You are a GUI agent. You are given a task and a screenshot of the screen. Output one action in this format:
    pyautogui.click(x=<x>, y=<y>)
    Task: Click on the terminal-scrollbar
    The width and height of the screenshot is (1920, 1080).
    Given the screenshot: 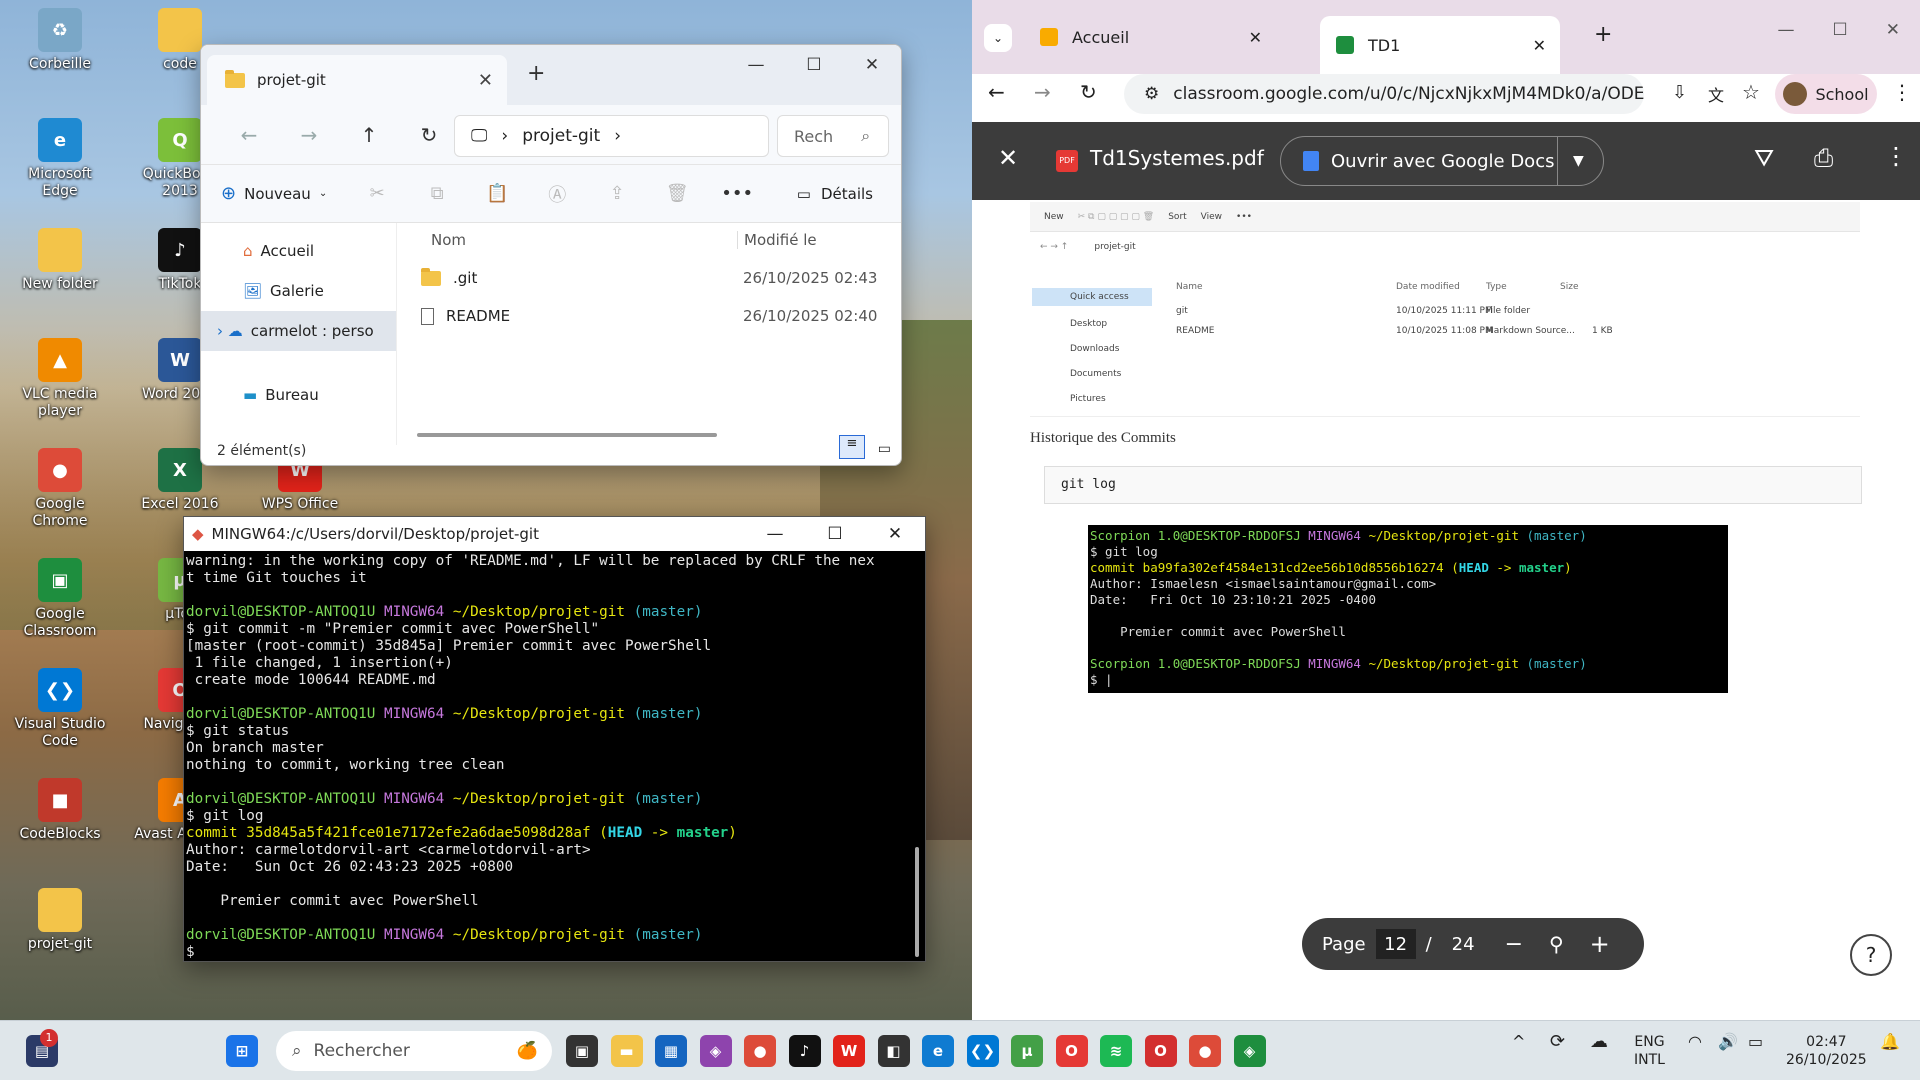 What is the action you would take?
    pyautogui.click(x=917, y=902)
    